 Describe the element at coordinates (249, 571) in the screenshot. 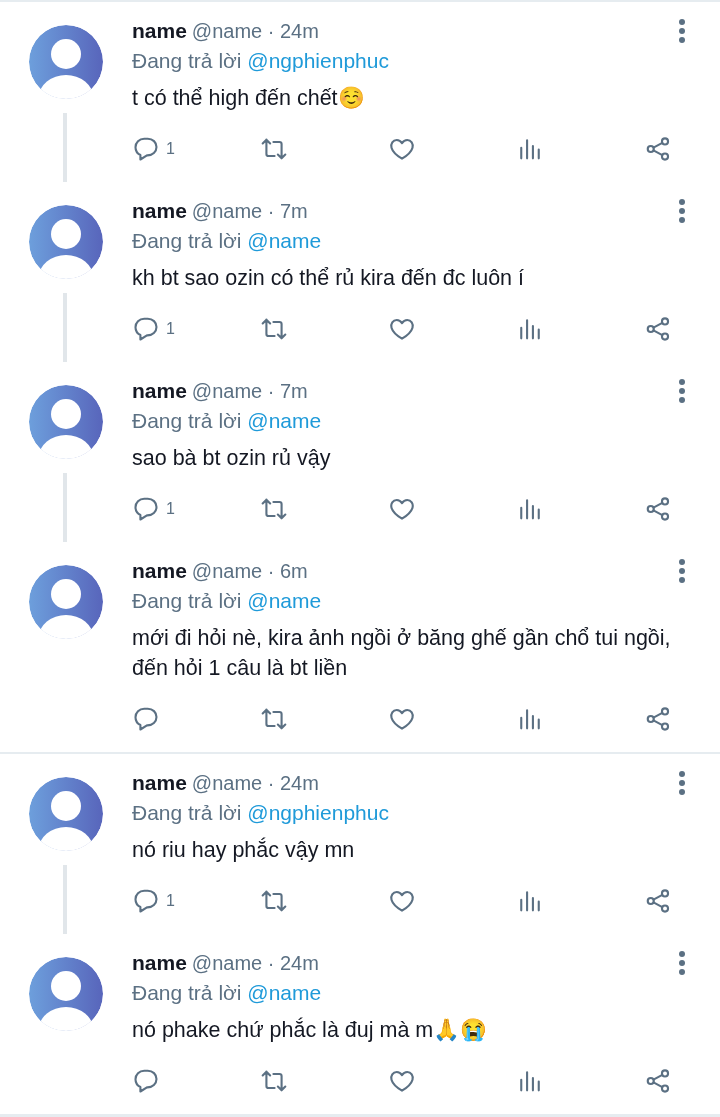

I see `handle-time: @name · 6m` at that location.